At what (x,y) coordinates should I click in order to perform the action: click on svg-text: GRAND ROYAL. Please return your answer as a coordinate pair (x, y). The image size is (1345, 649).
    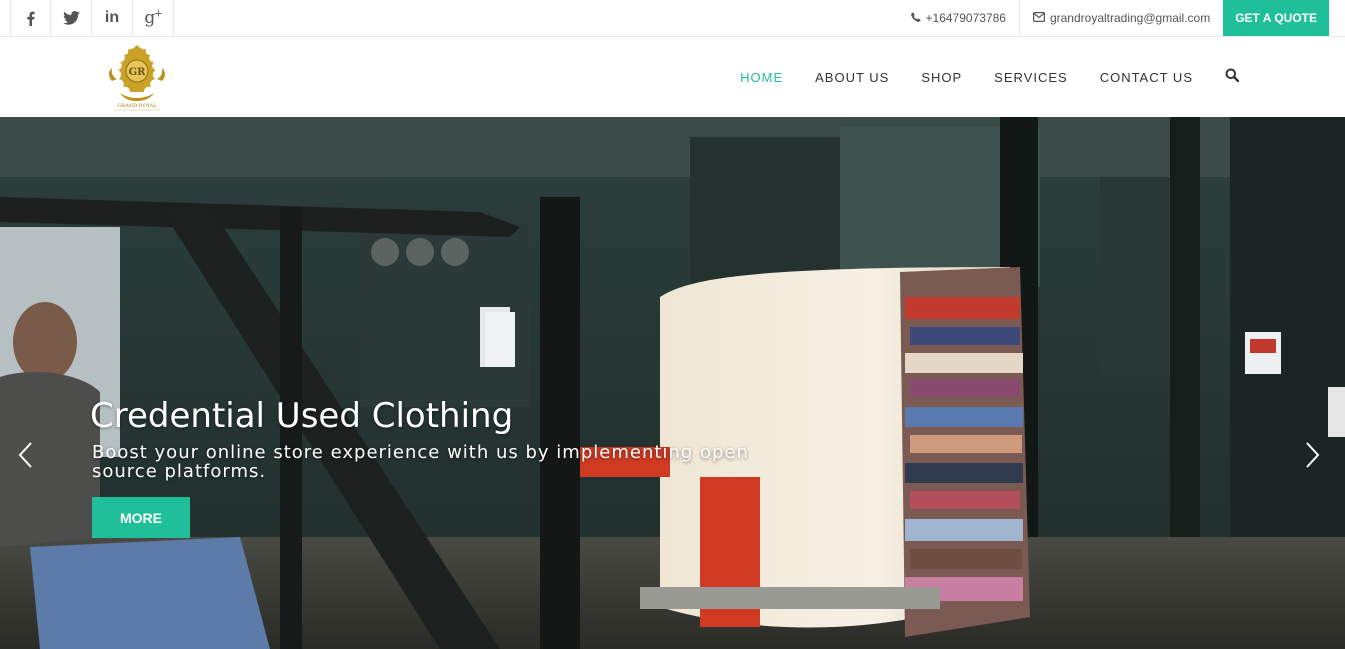
    Looking at the image, I should click on (137, 106).